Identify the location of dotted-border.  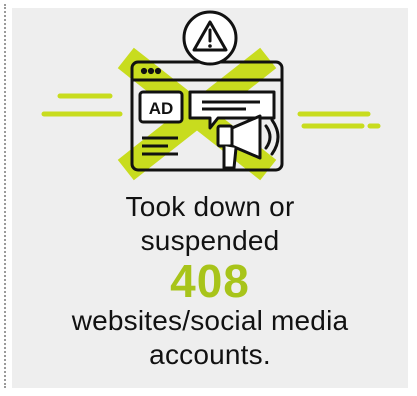
(5, 196).